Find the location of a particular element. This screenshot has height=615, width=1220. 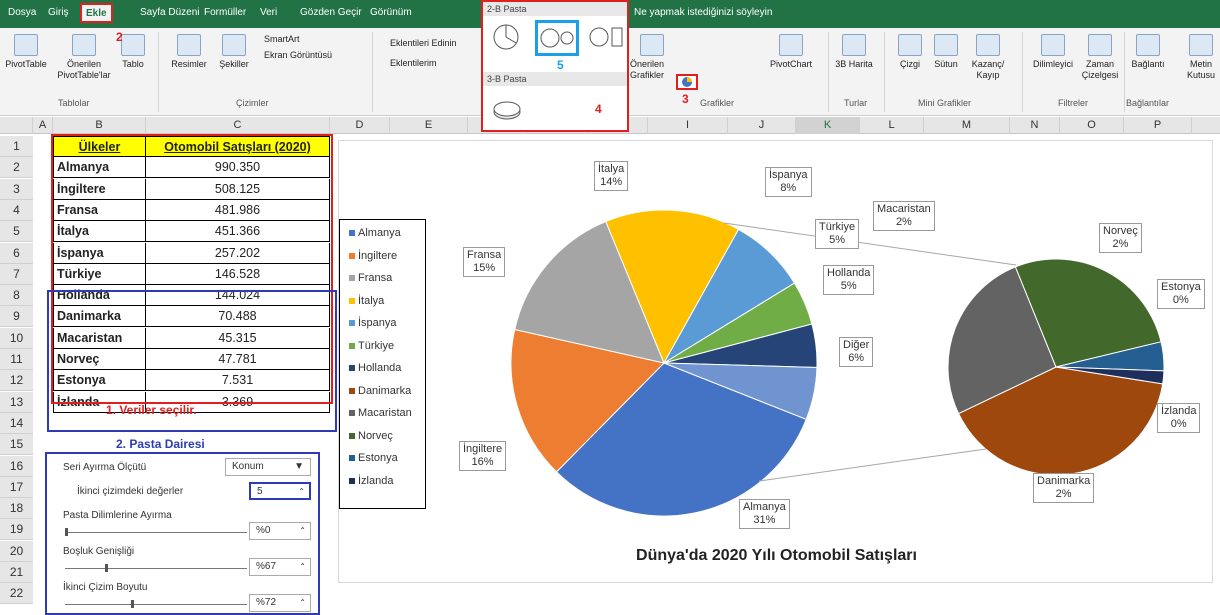

data-label-value: 2% is located at coordinates (1120, 244).